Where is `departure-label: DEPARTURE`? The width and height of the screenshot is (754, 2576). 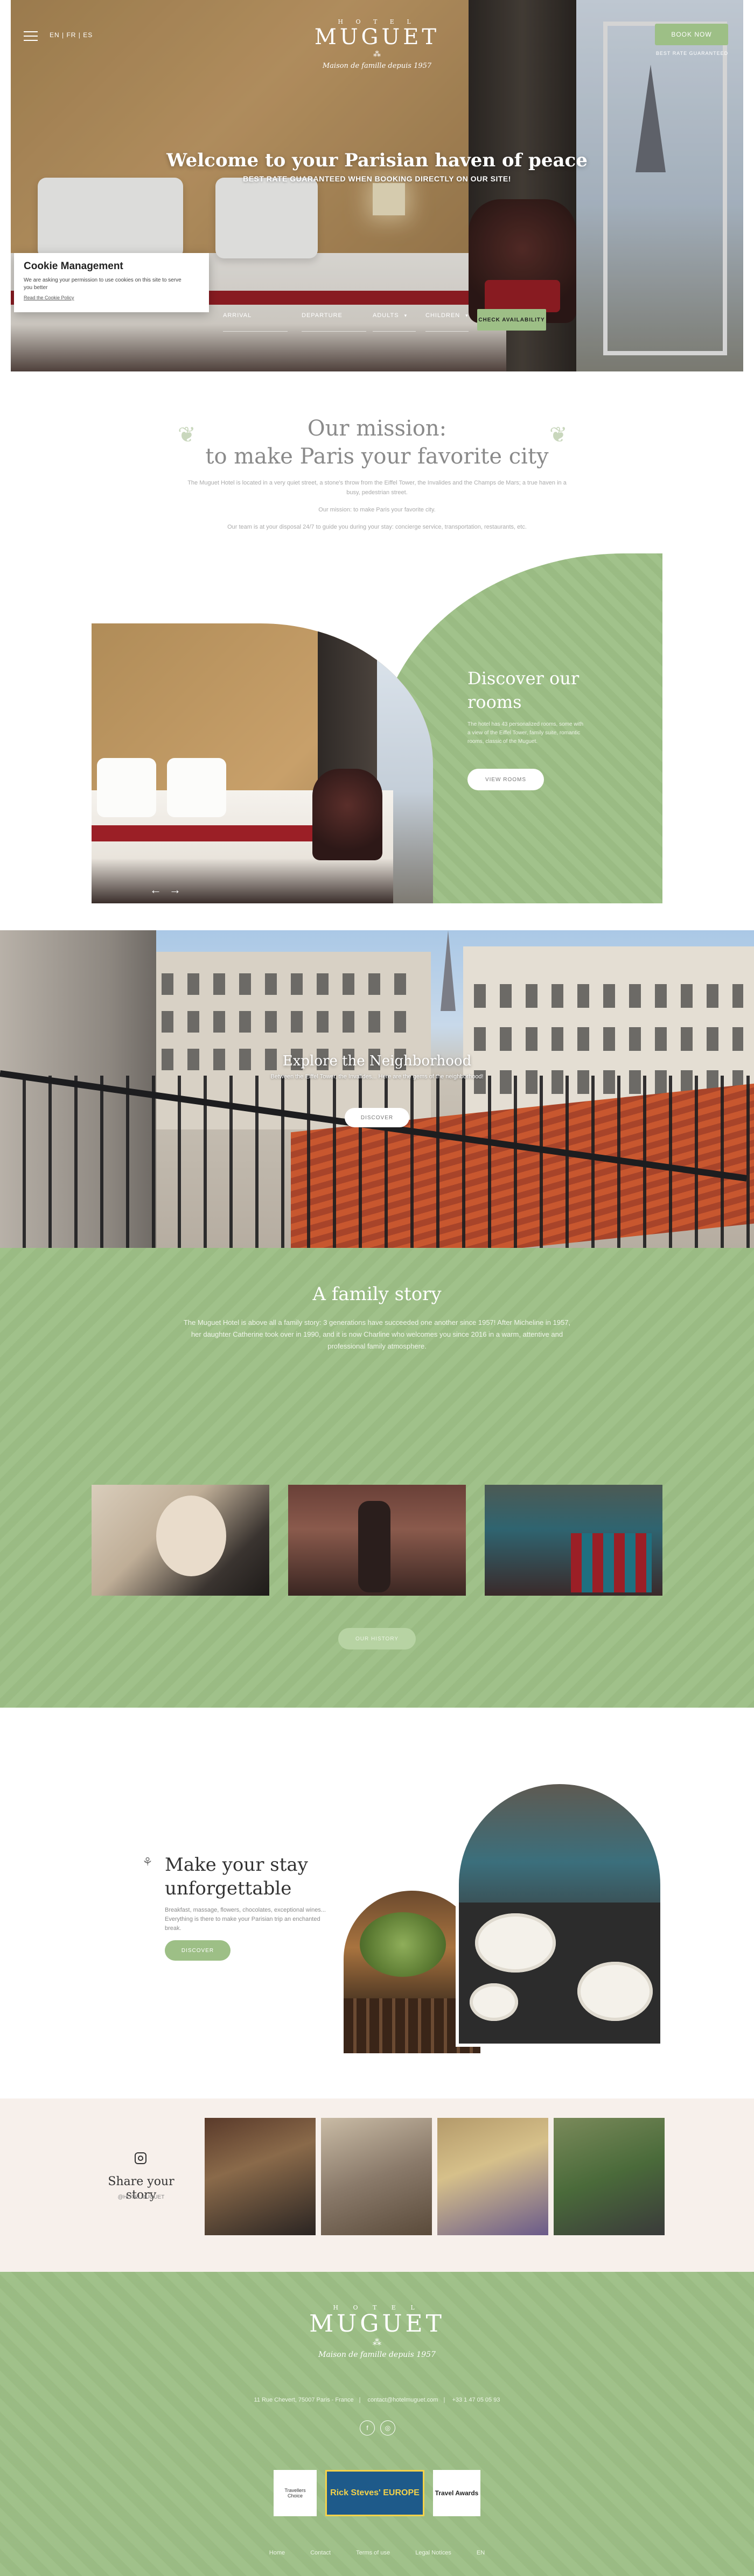
departure-label: DEPARTURE is located at coordinates (323, 315).